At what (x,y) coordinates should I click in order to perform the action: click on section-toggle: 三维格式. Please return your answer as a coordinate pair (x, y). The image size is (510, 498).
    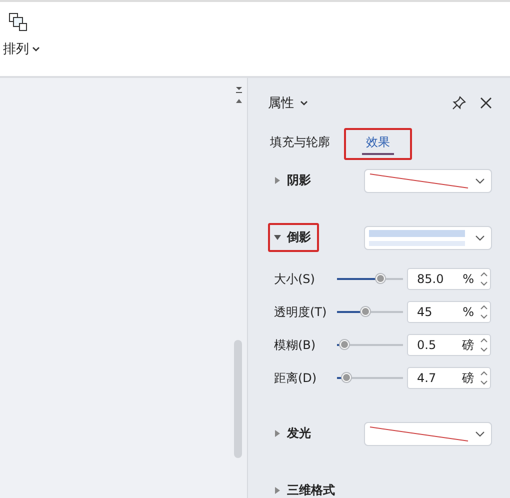
    Looking at the image, I should click on (305, 487).